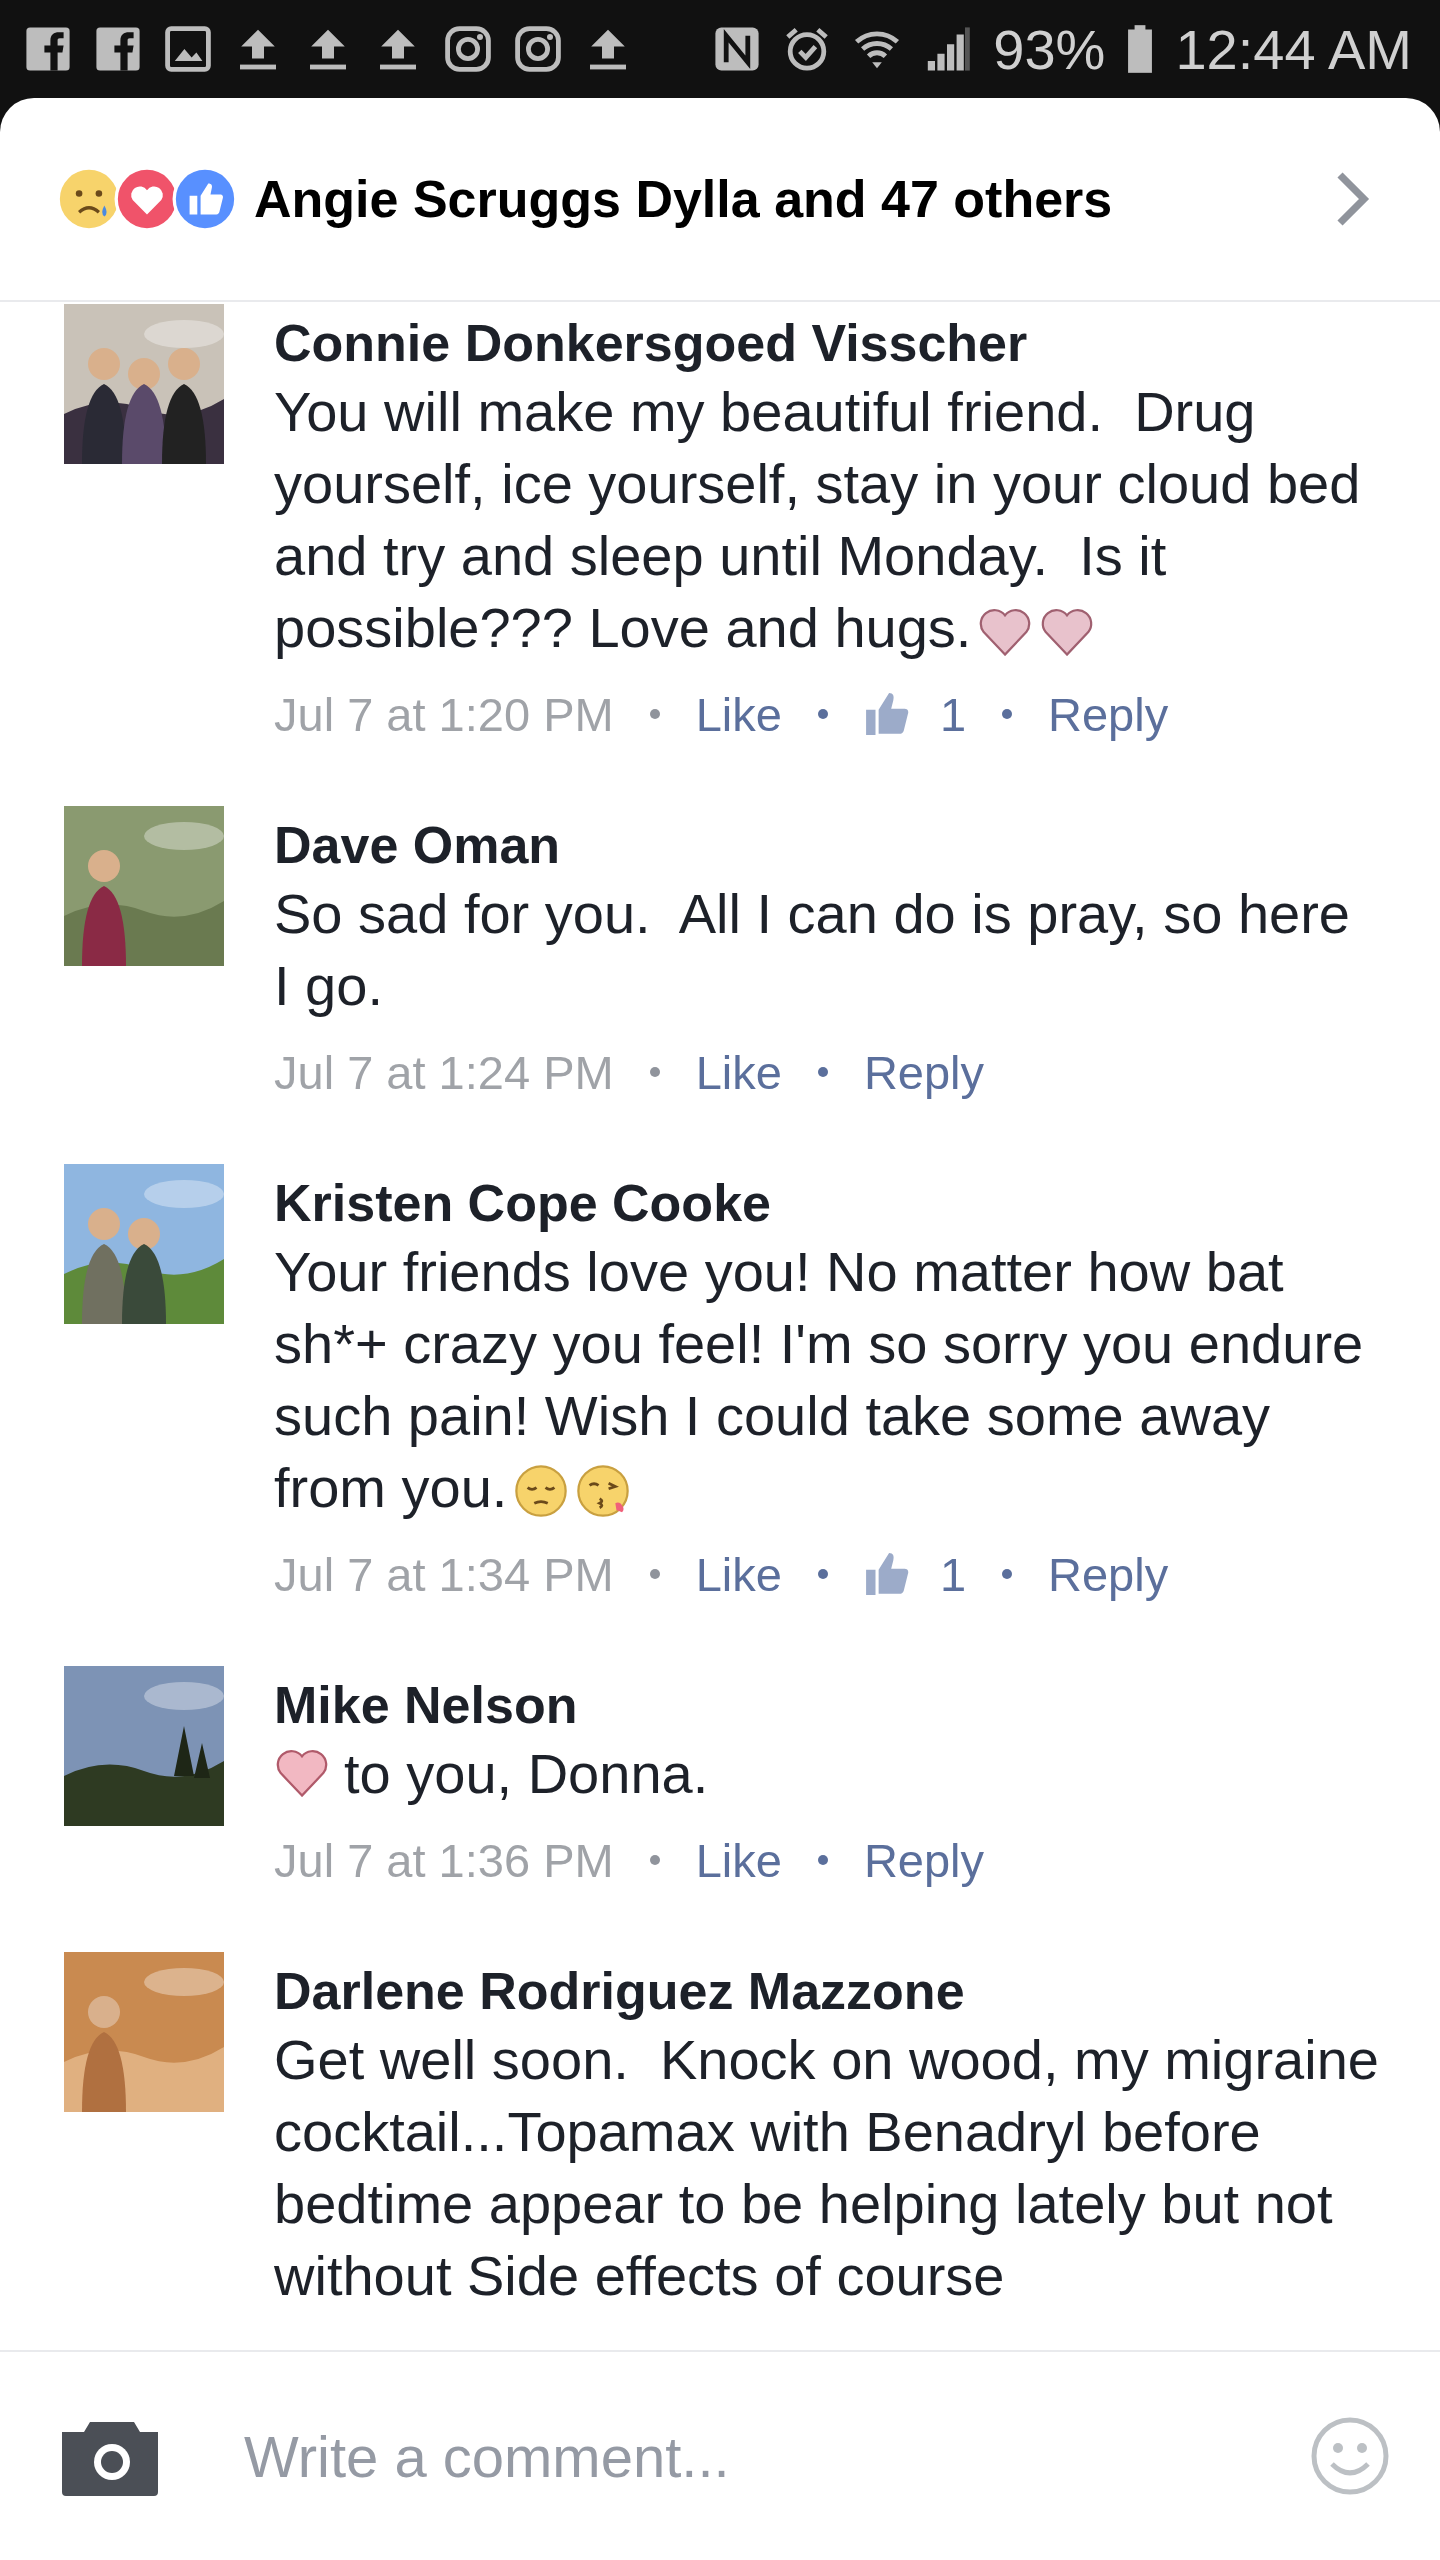 The height and width of the screenshot is (2560, 1440). Describe the element at coordinates (444, 1860) in the screenshot. I see `comment-time: Jul 7 at 1:36 PM` at that location.